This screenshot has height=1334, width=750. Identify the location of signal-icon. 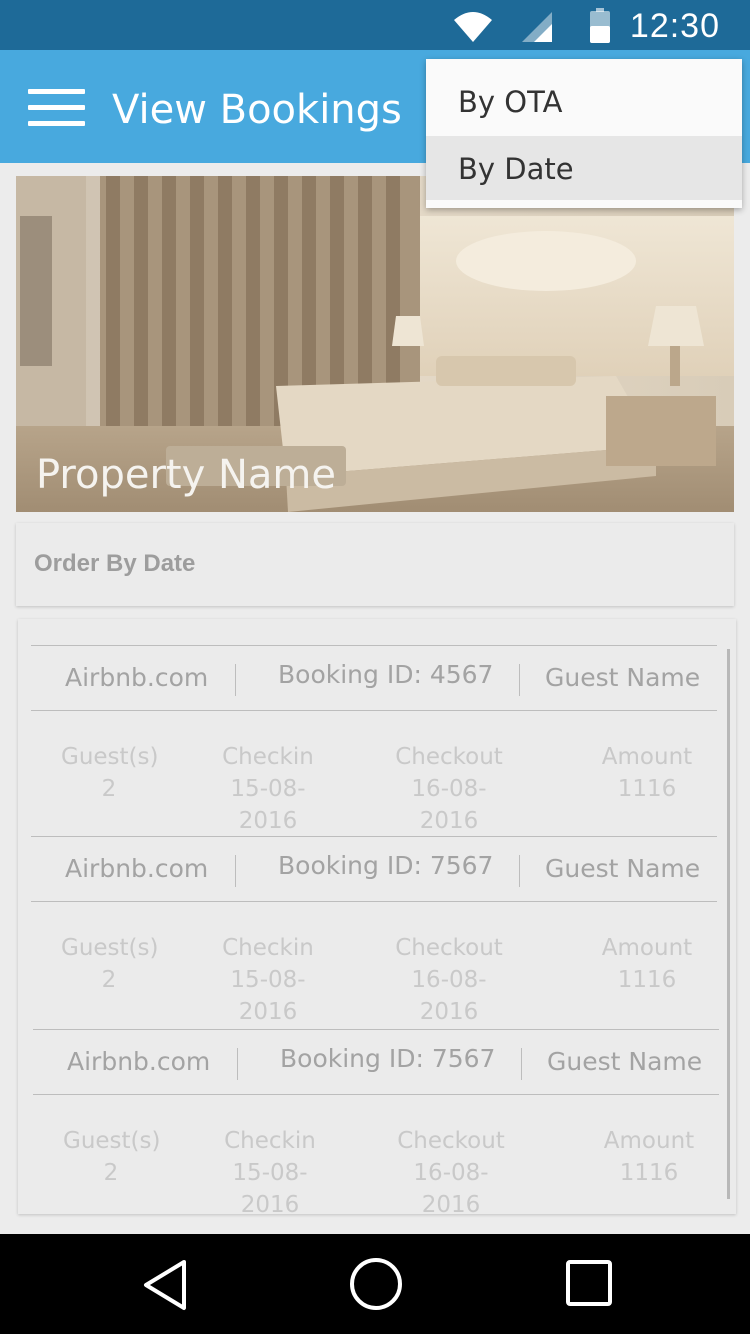
(537, 27).